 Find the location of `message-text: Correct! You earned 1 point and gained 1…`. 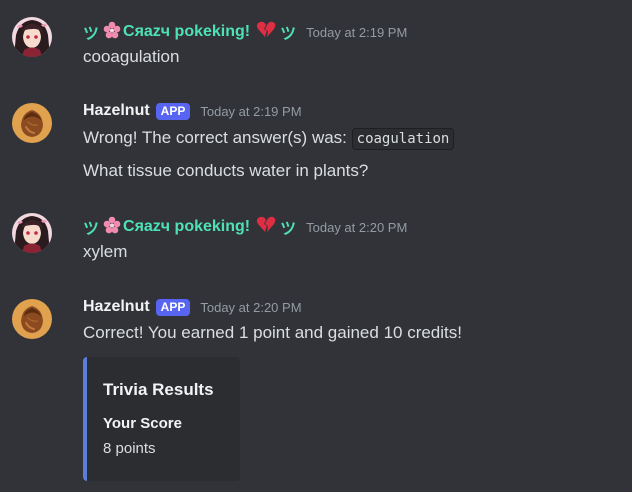

message-text: Correct! You earned 1 point and gained 1… is located at coordinates (272, 332).